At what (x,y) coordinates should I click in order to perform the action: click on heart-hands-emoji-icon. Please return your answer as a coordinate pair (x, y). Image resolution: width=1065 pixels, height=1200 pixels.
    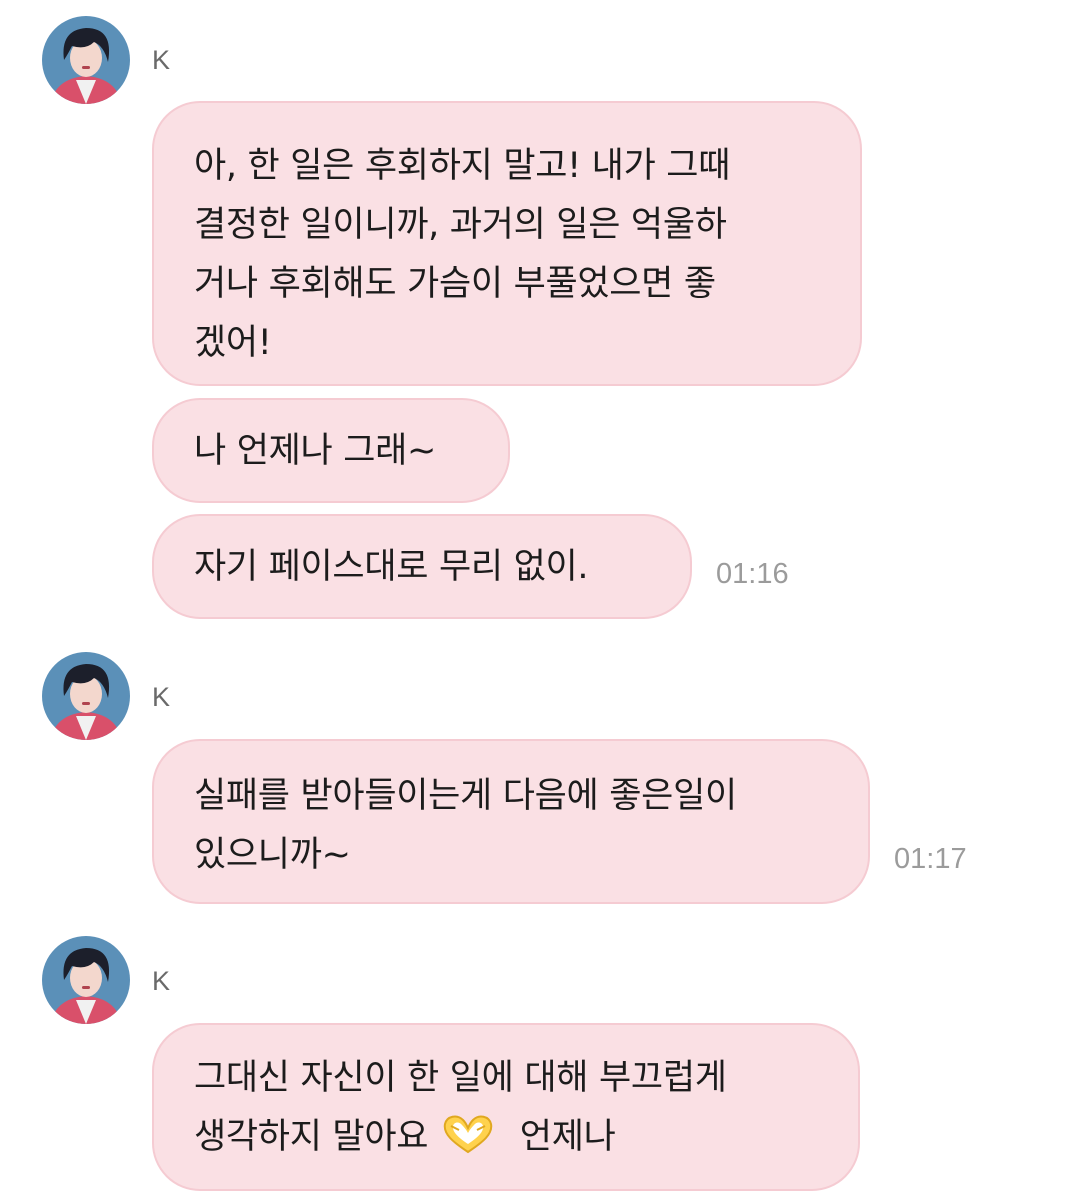
    Looking at the image, I should click on (468, 1134).